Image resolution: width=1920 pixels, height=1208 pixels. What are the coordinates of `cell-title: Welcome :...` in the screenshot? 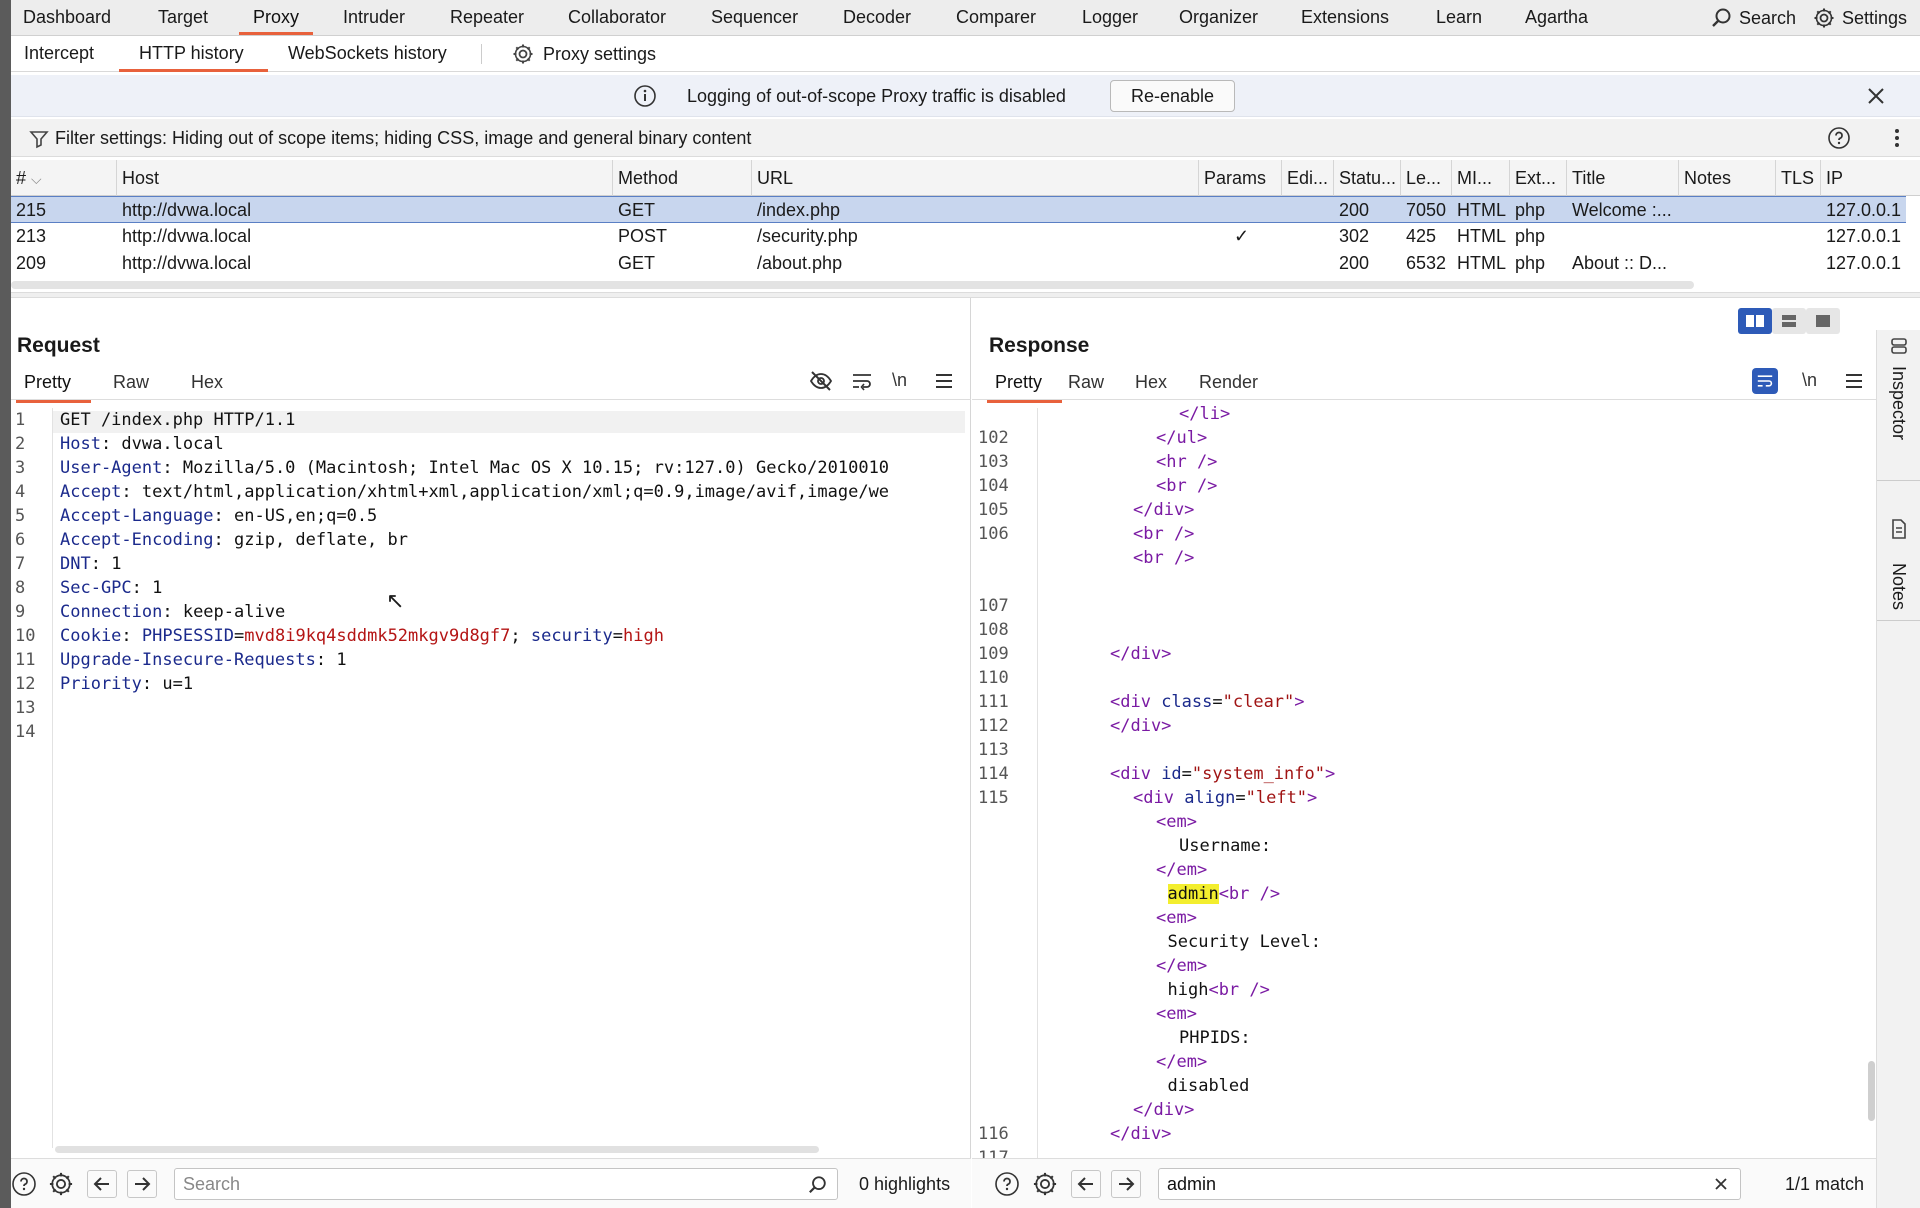 It's located at (1622, 210).